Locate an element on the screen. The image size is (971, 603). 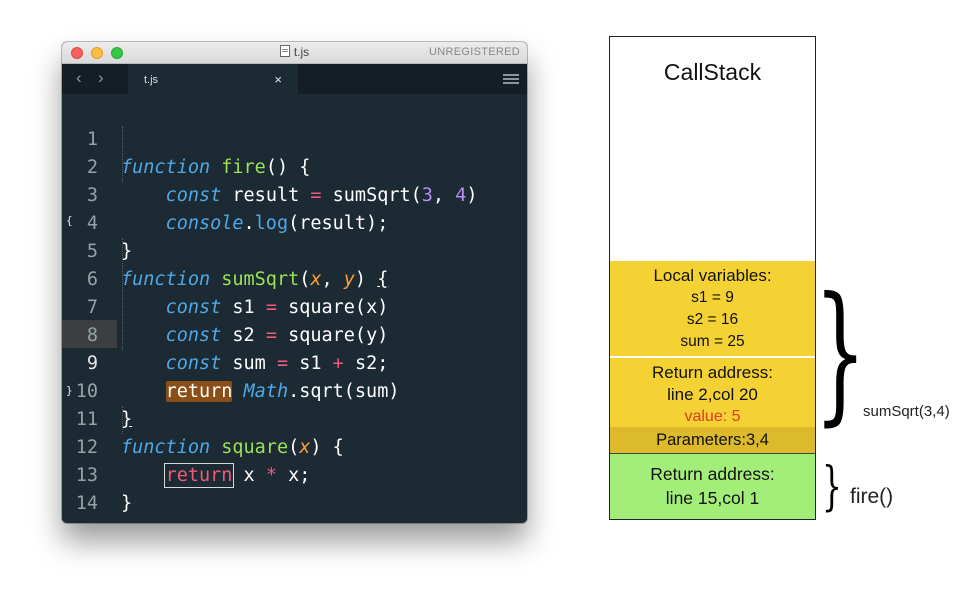
tab-label: t.js is located at coordinates (151, 80).